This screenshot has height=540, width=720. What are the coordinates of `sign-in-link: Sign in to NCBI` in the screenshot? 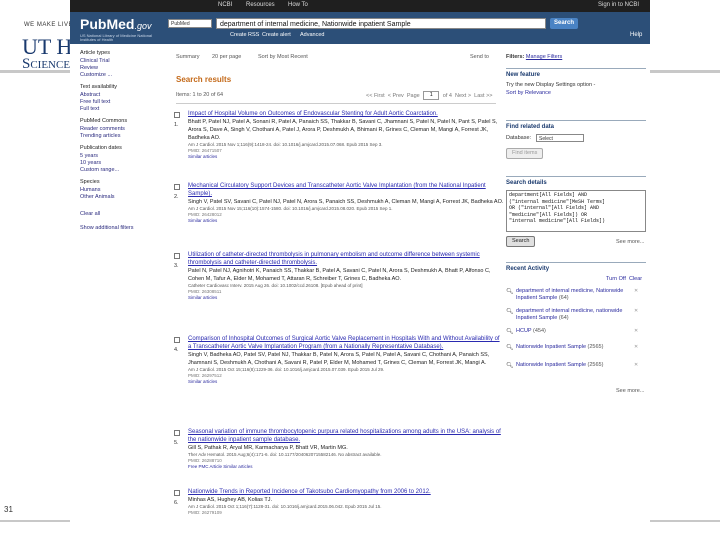 It's located at (618, 5).